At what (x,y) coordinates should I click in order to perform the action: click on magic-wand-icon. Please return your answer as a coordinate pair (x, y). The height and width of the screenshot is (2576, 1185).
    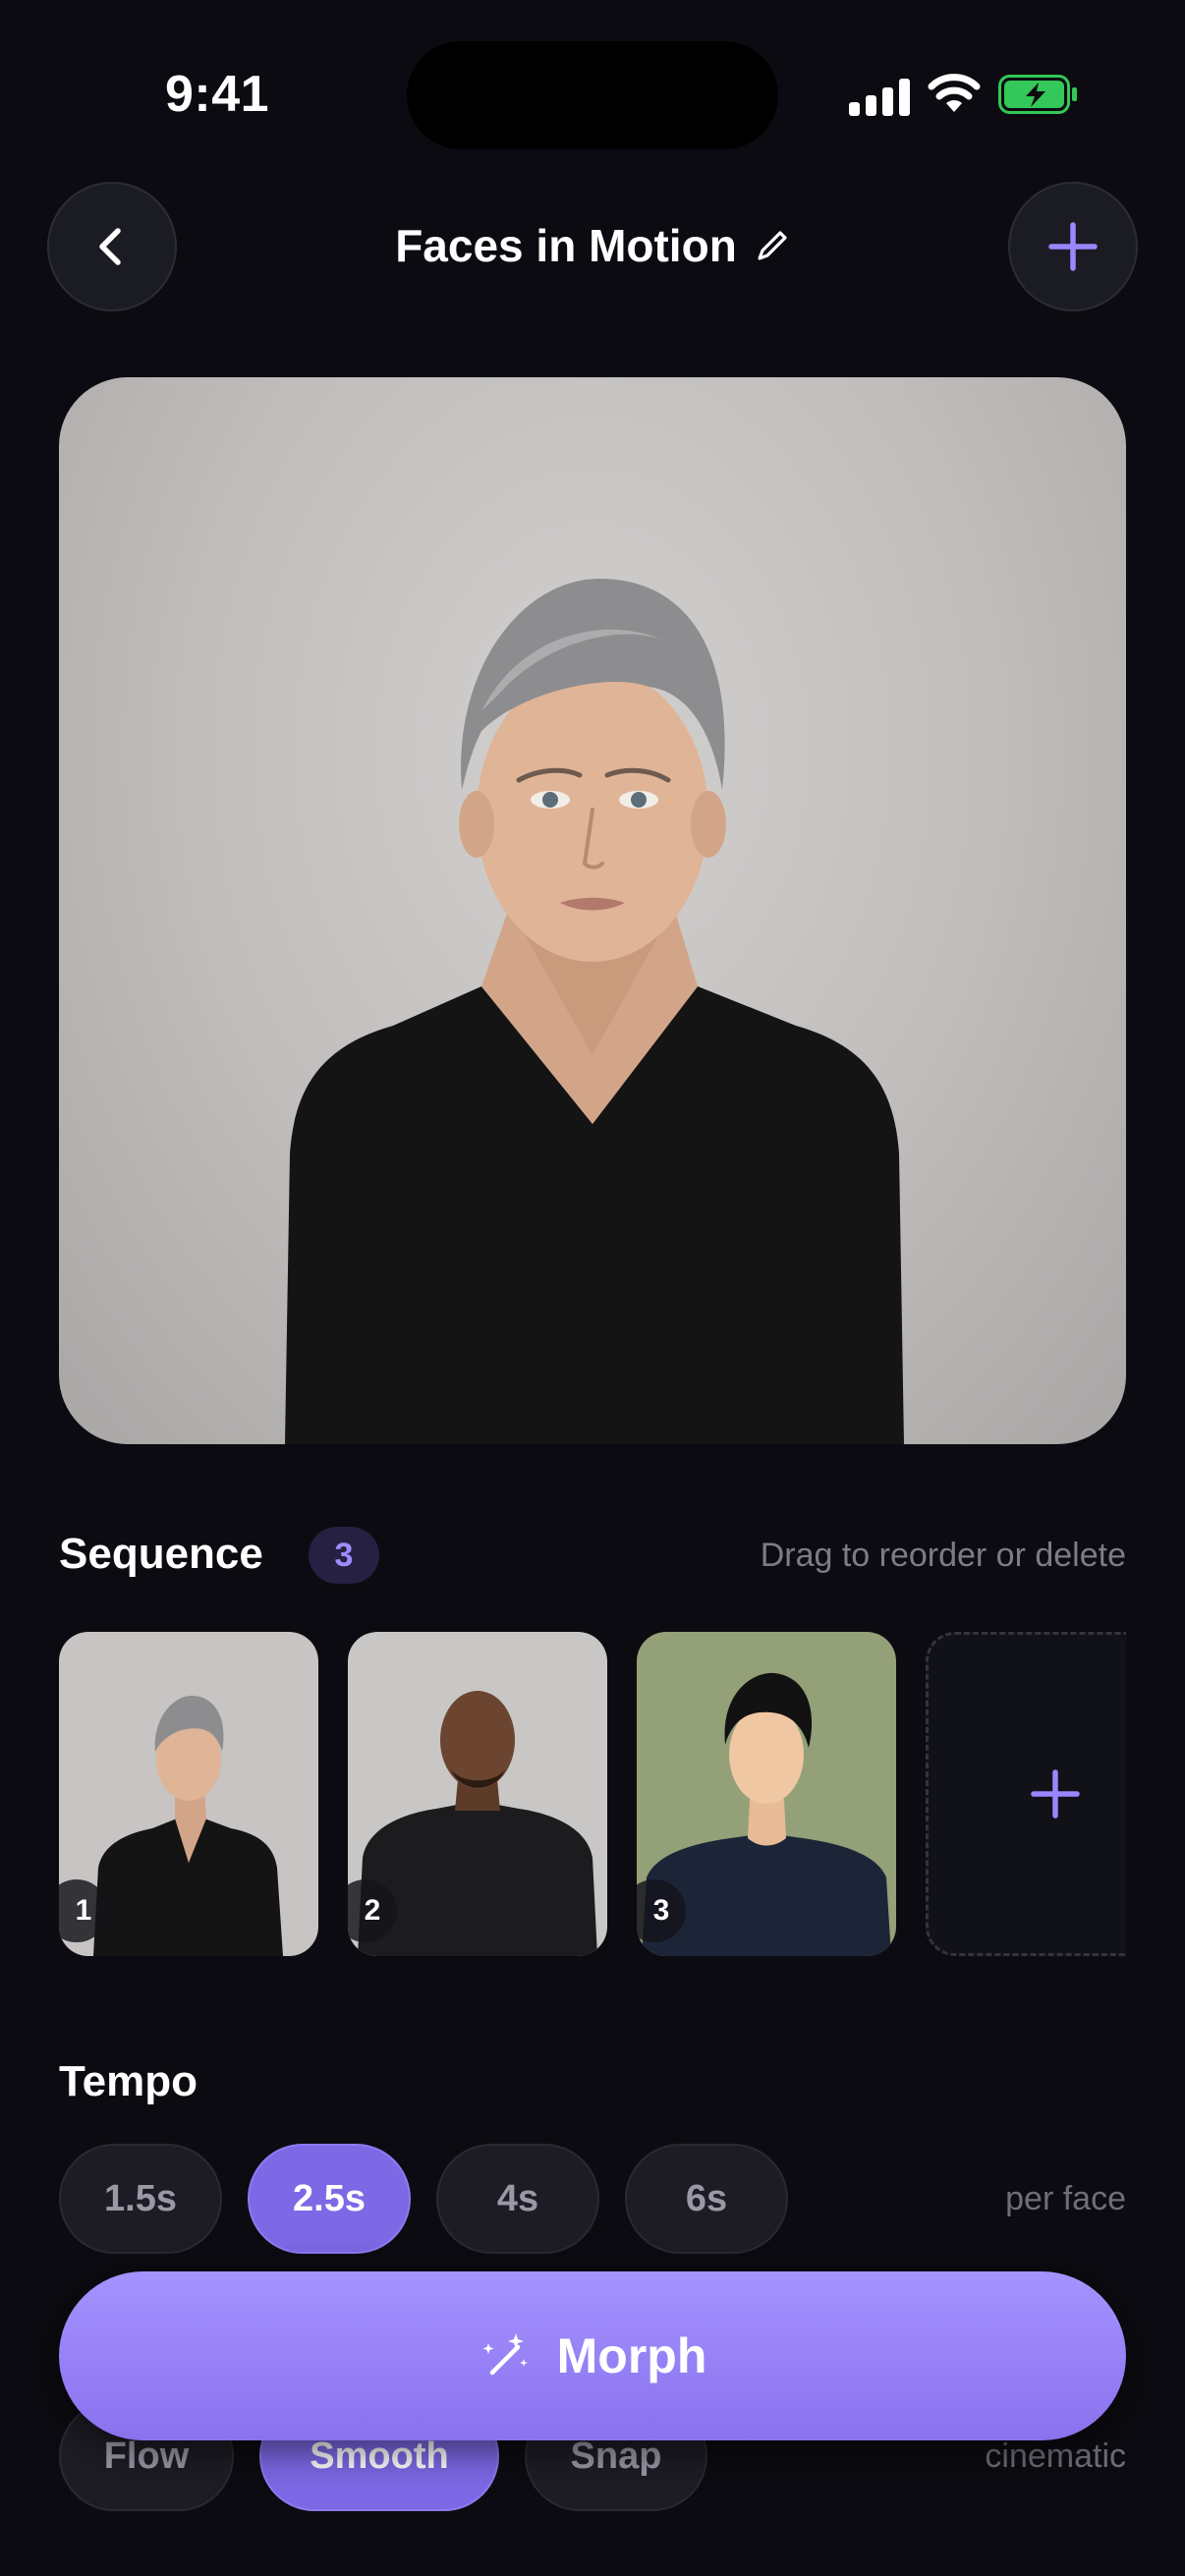
    Looking at the image, I should click on (505, 2354).